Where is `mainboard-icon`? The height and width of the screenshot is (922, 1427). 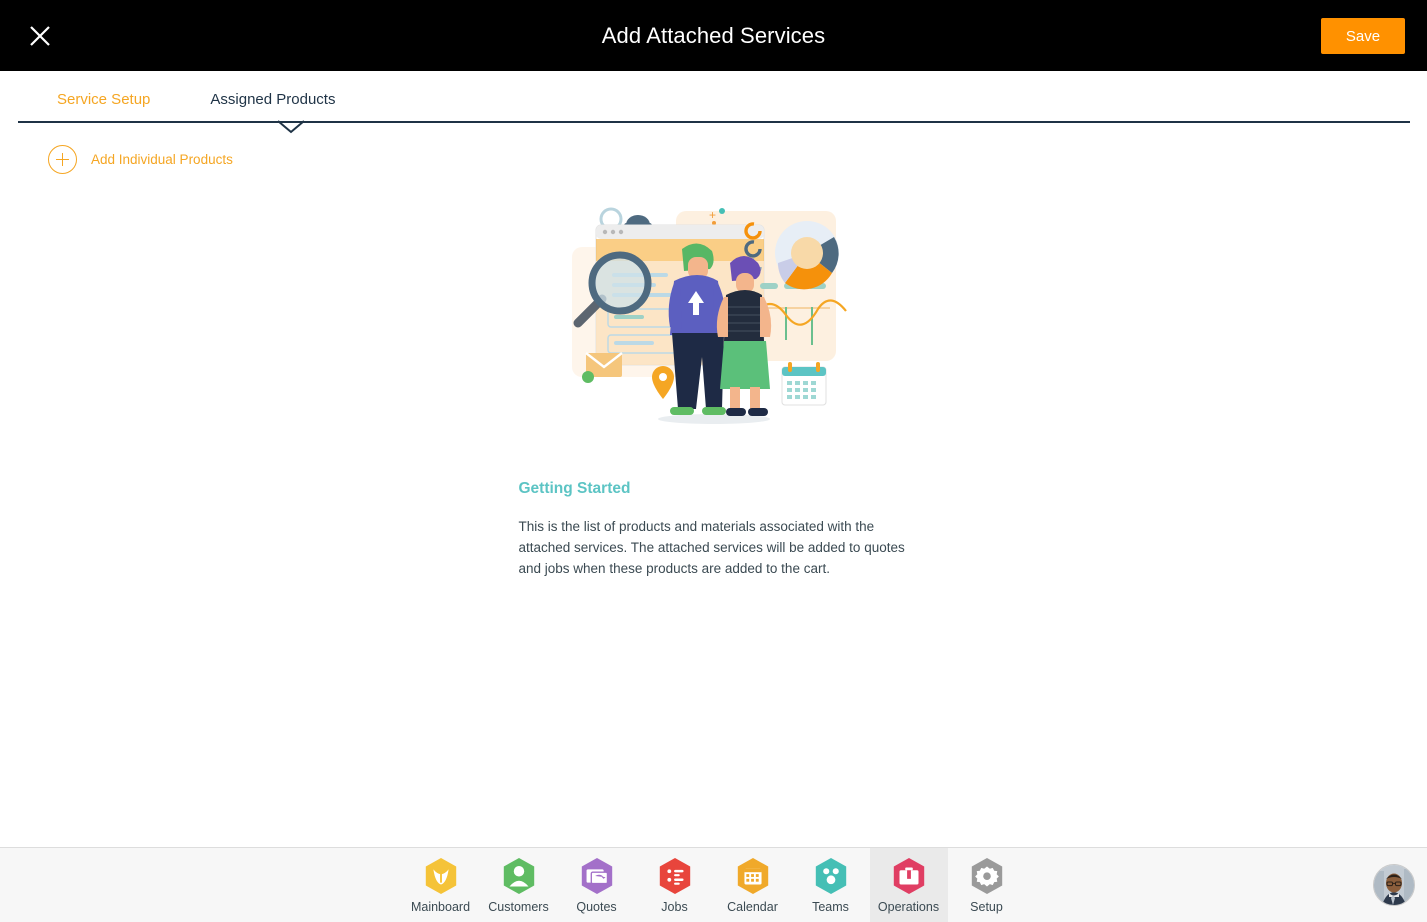
mainboard-icon is located at coordinates (440, 876).